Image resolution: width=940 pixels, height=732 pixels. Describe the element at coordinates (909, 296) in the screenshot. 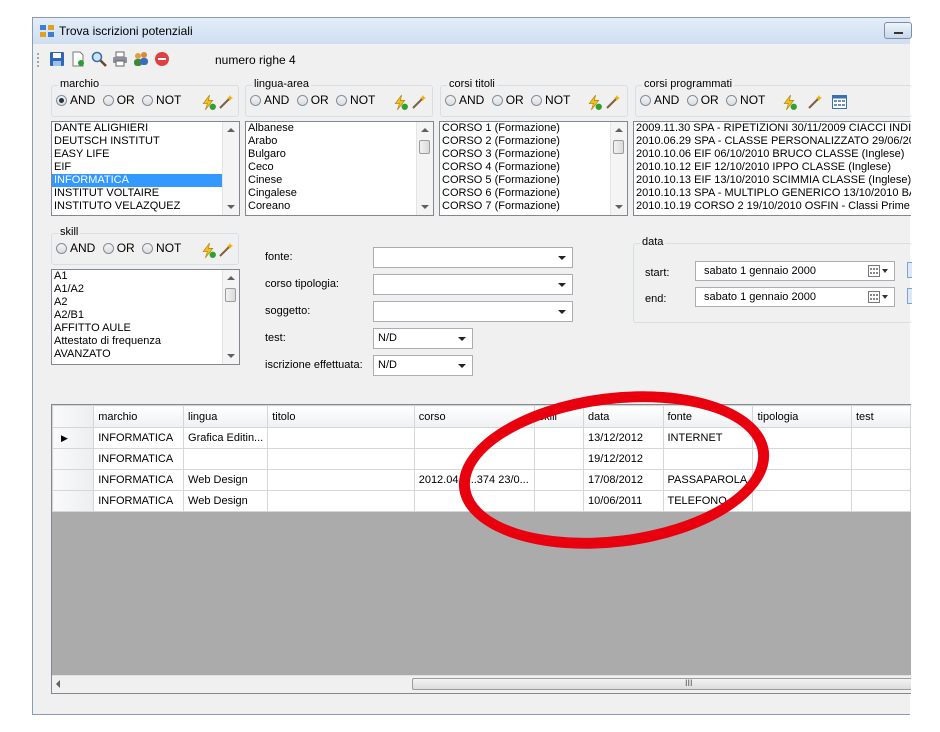

I see `end-date-clear-button` at that location.